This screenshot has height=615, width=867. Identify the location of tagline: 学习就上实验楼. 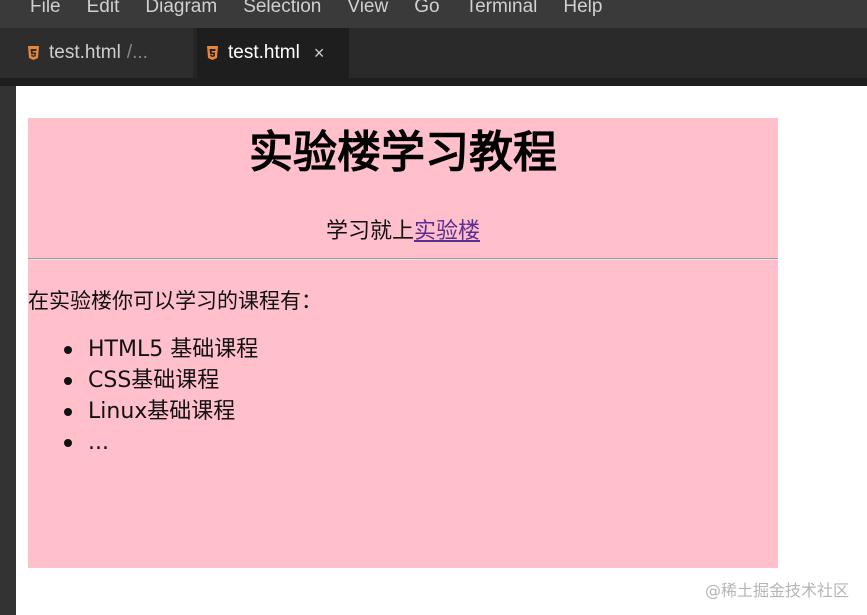
(403, 232).